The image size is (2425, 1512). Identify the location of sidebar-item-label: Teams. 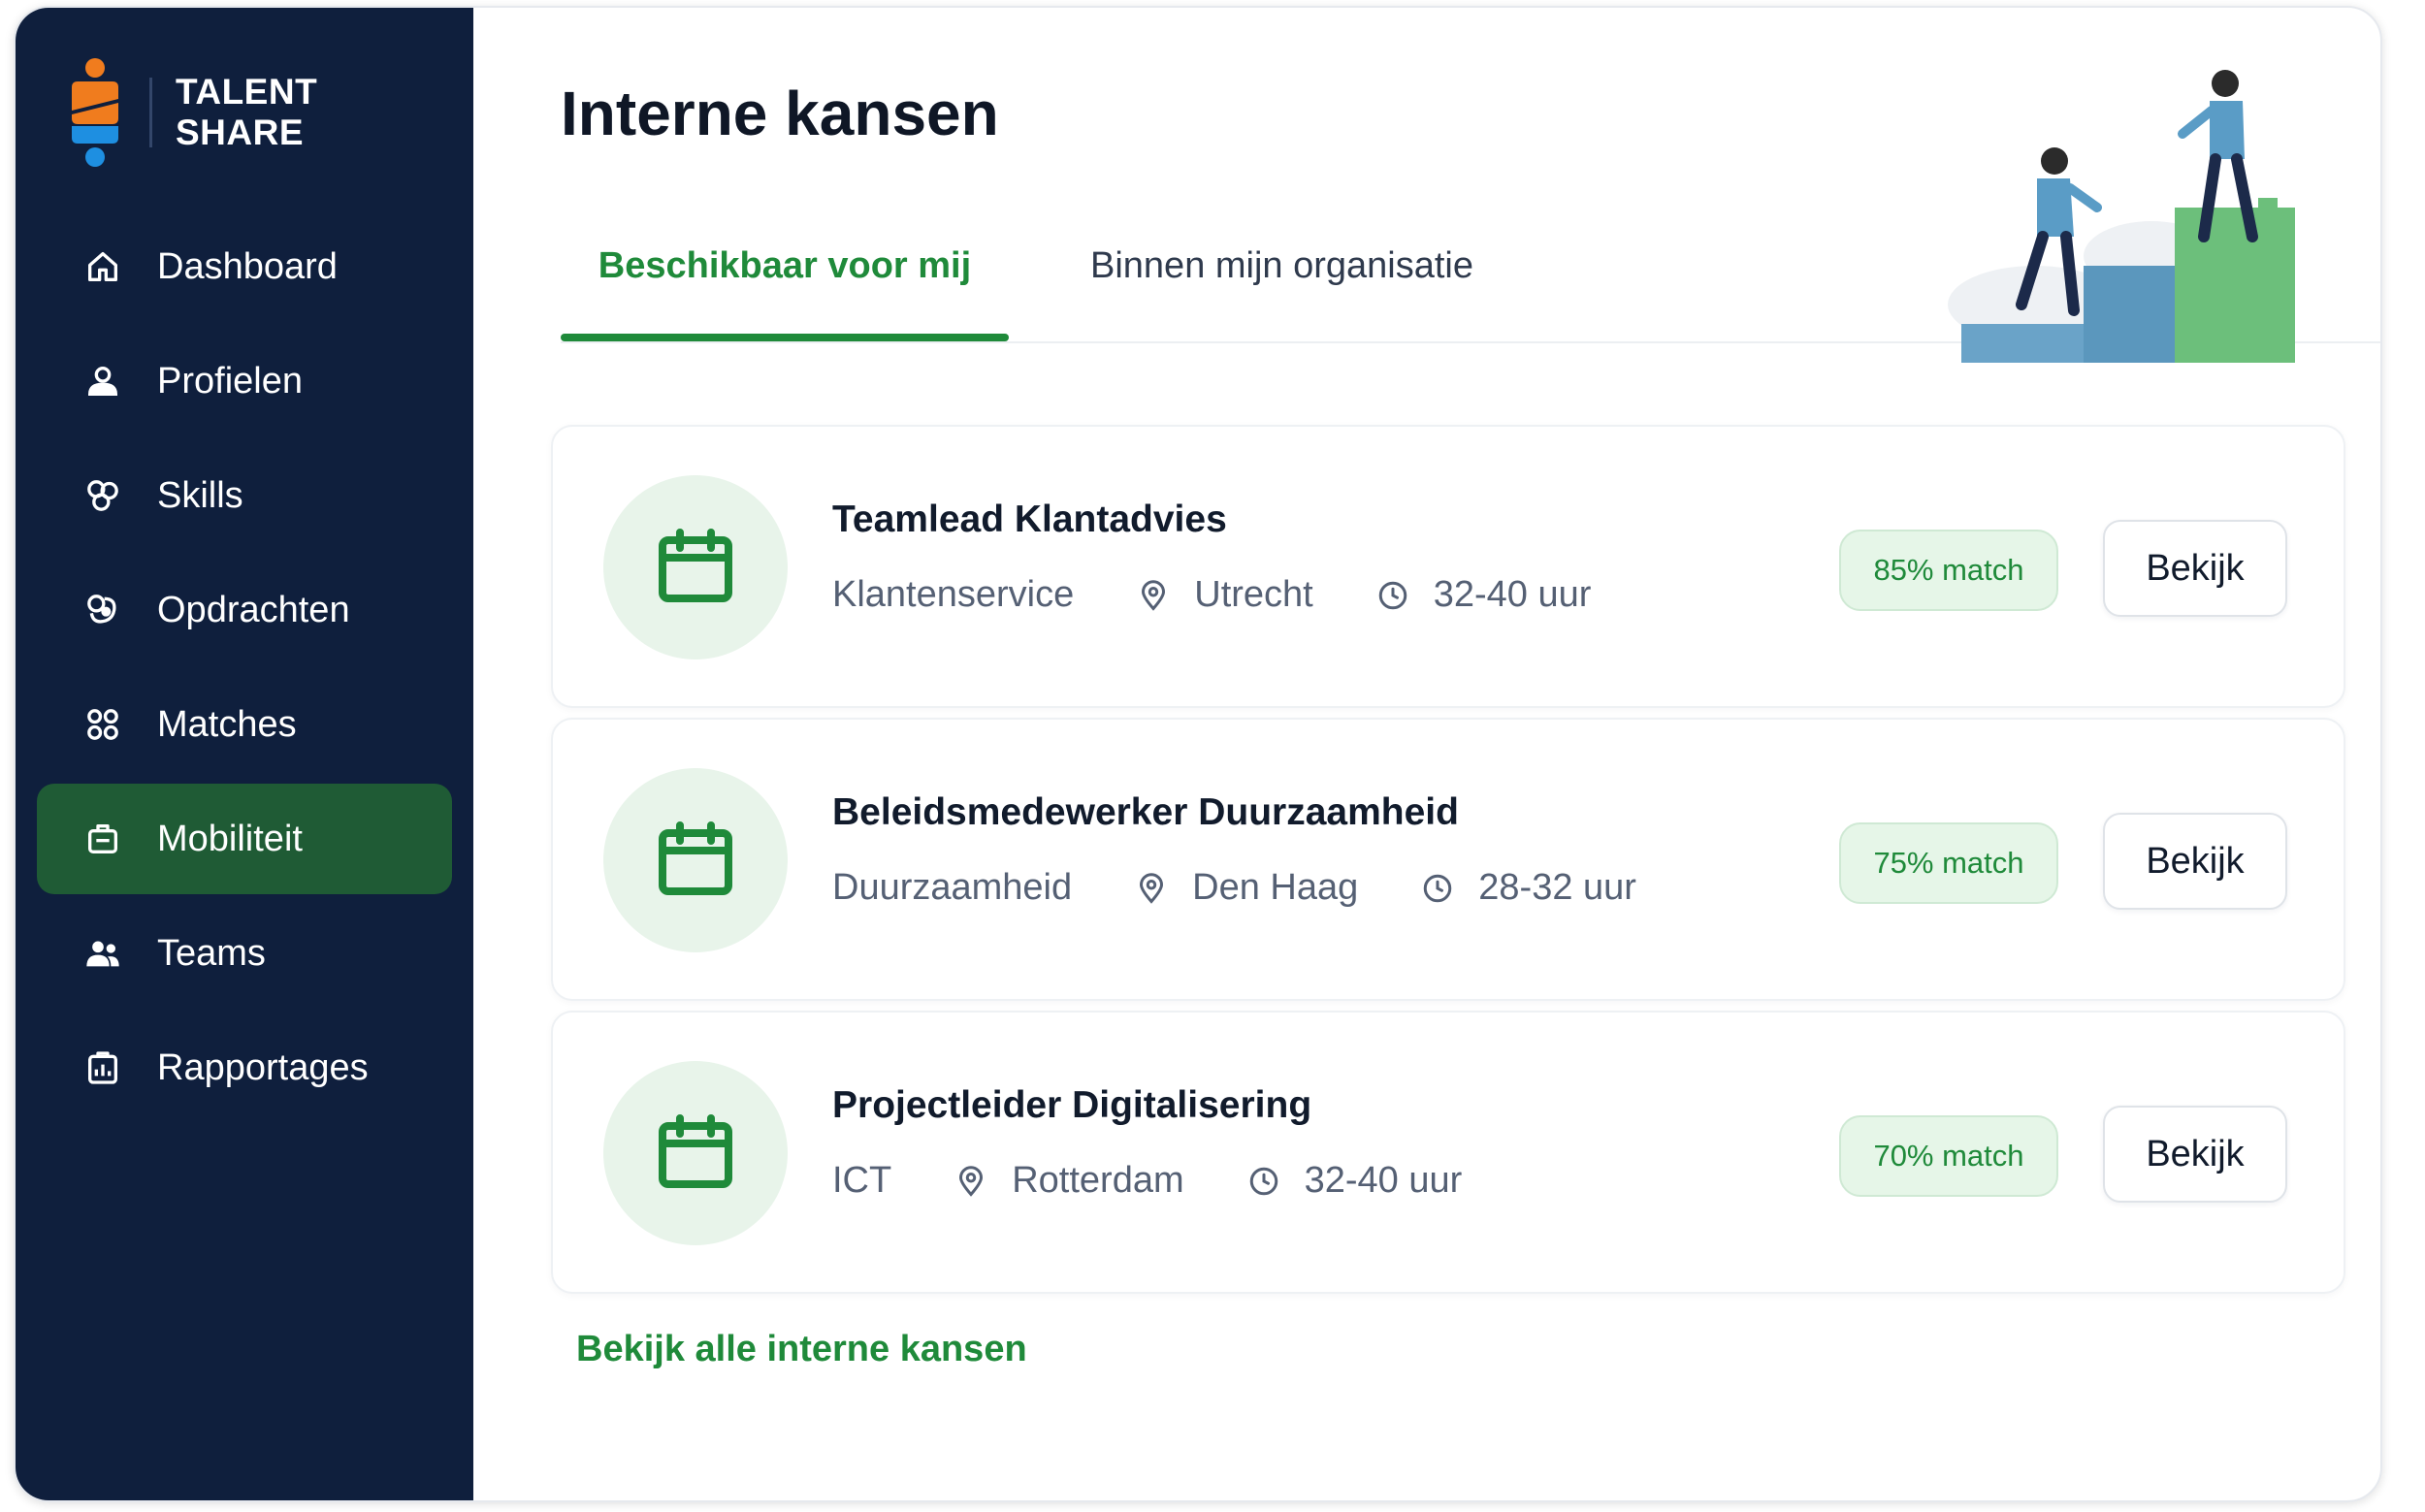
(211, 953).